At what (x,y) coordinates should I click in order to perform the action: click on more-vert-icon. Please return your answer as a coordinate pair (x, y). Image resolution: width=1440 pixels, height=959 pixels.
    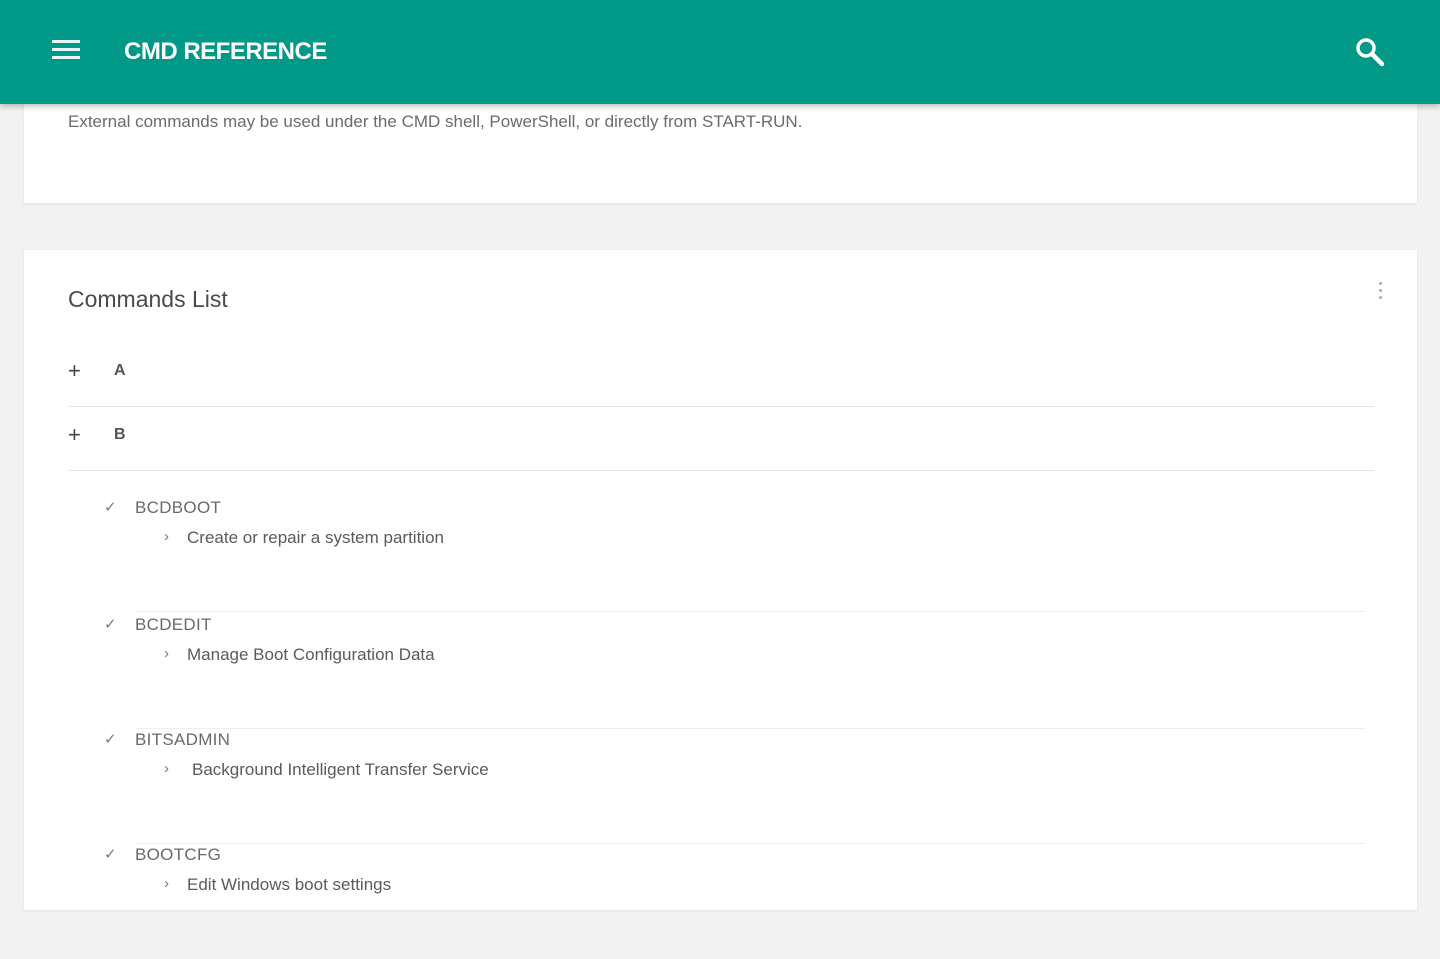
    Looking at the image, I should click on (1380, 295).